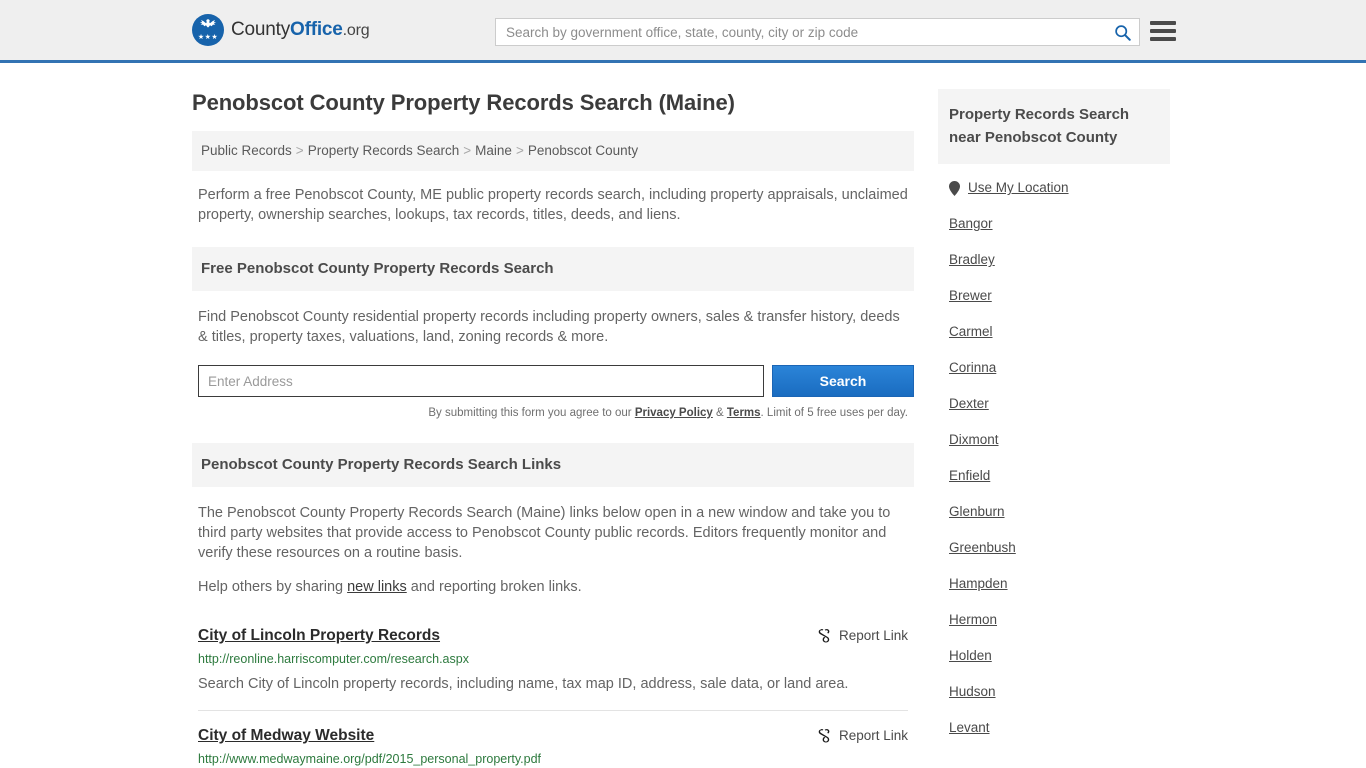  I want to click on map-pin-icon, so click(954, 188).